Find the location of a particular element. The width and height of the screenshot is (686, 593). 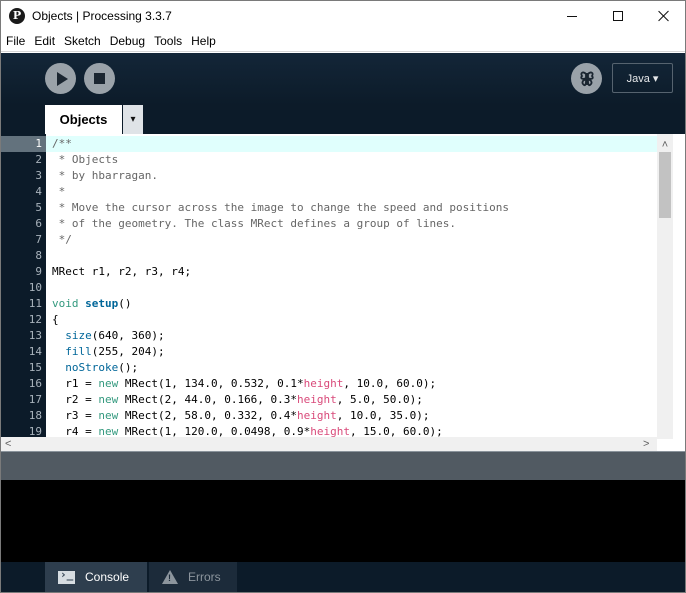

line-number: 12 is located at coordinates (35, 319).